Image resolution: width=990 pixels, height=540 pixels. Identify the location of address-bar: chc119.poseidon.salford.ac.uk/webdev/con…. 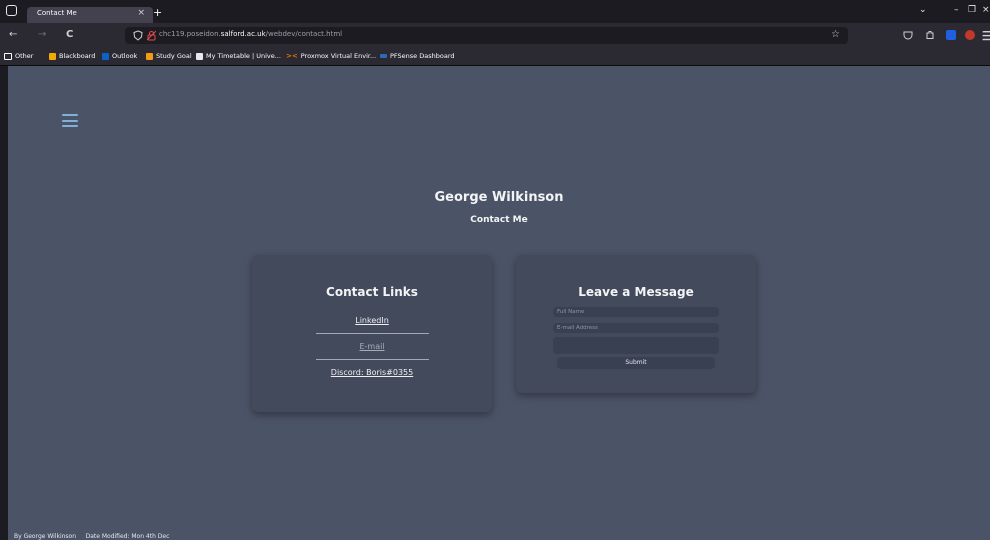
(486, 35).